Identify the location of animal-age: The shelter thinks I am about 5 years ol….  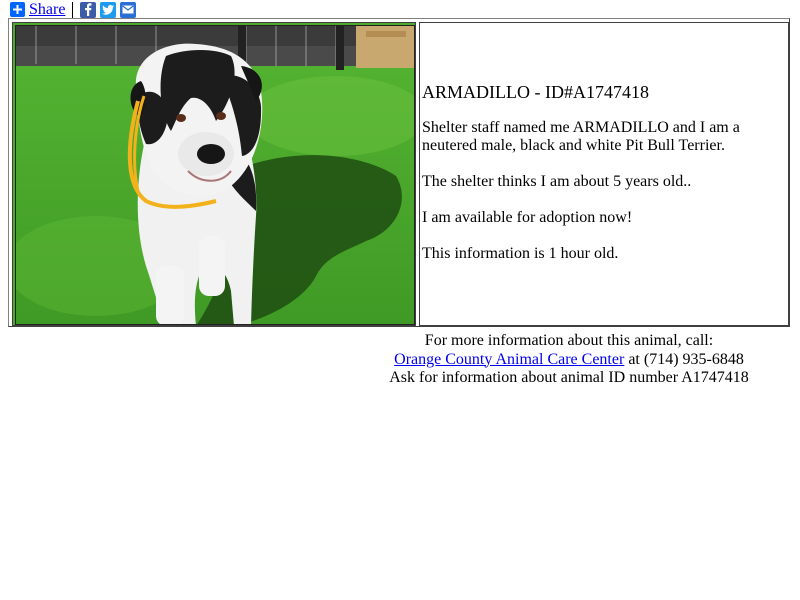
(557, 181).